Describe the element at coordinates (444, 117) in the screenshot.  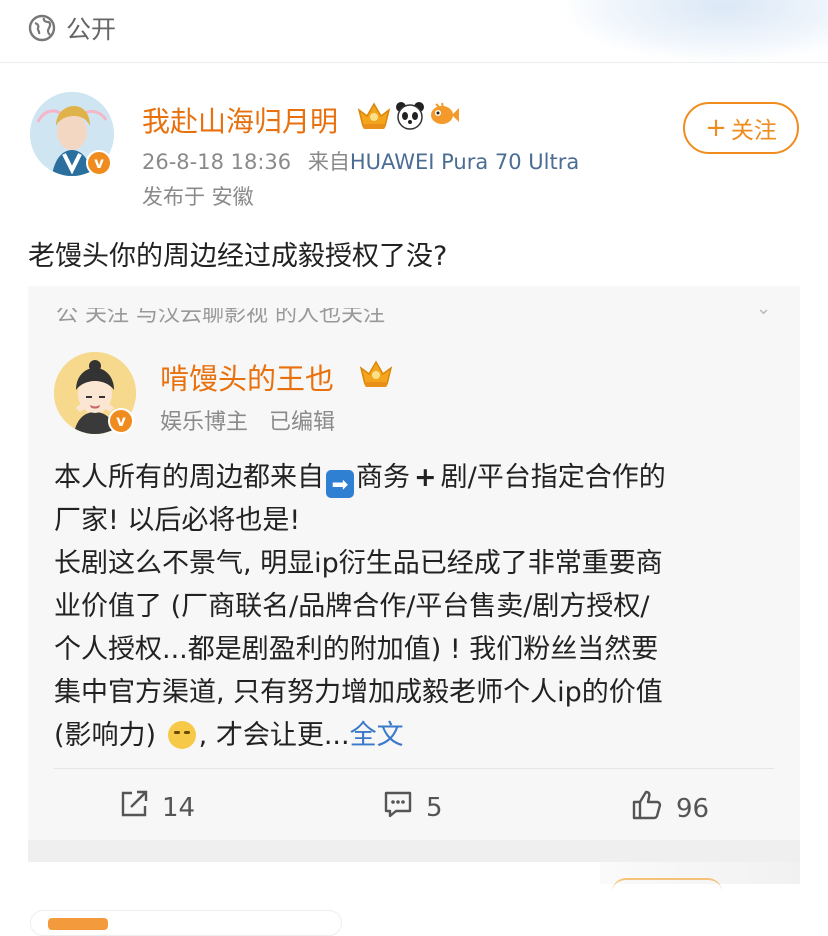
I see `orange-fish-badge-icon` at that location.